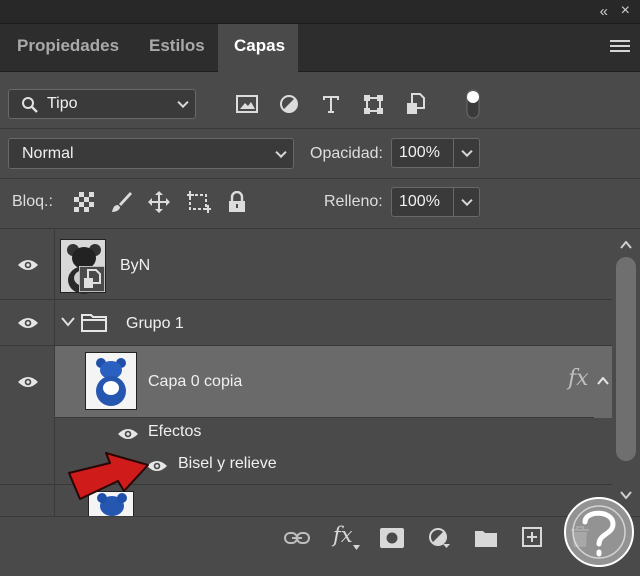 The width and height of the screenshot is (640, 576). Describe the element at coordinates (155, 323) in the screenshot. I see `layer-name-grupo-1: Grupo 1` at that location.